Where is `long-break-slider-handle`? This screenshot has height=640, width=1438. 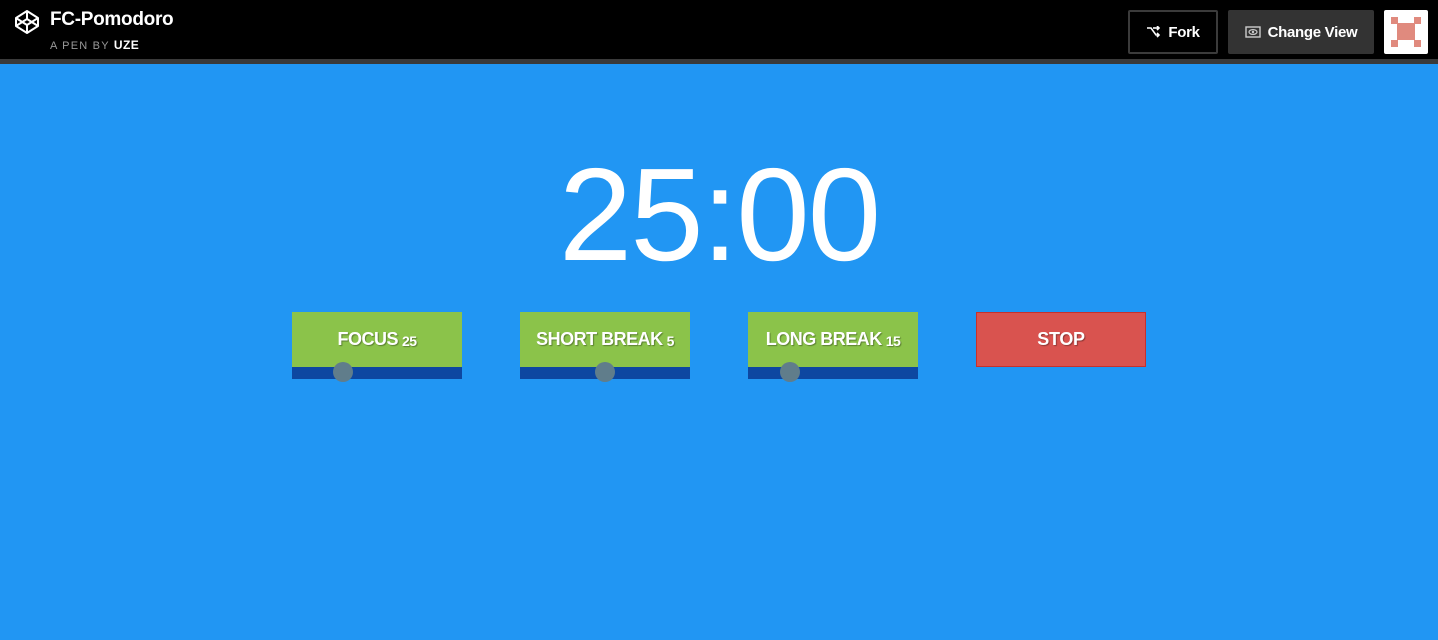
long-break-slider-handle is located at coordinates (790, 372).